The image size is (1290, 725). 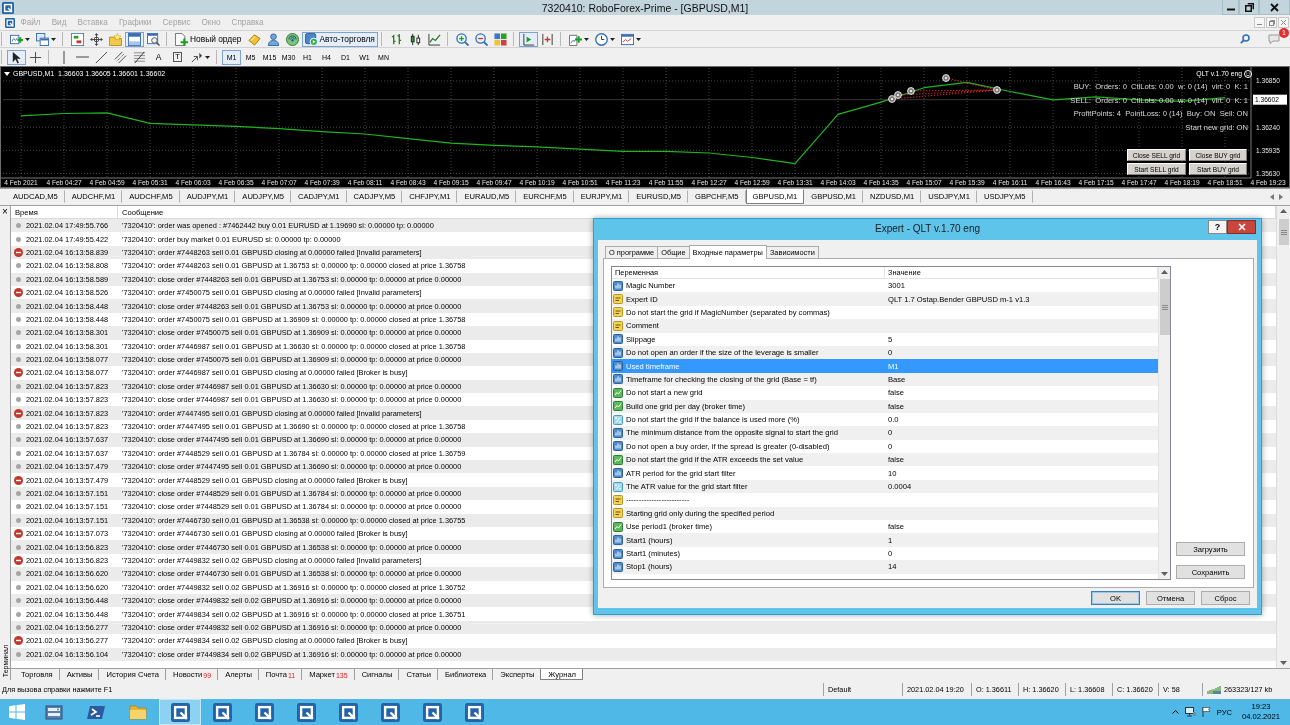 I want to click on data-window-button, so click(x=96, y=39).